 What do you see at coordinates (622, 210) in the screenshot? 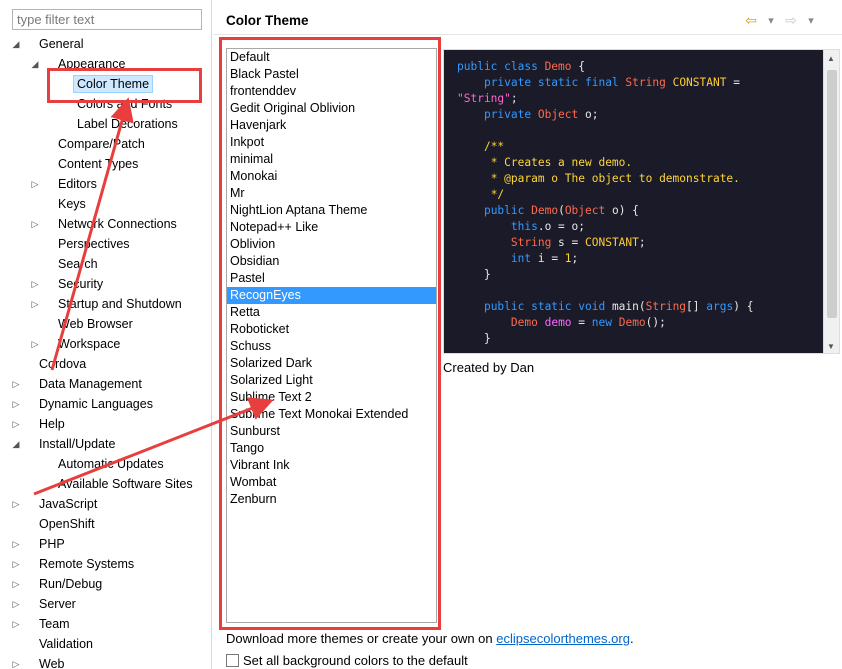
I see `code-token: o) {` at bounding box center [622, 210].